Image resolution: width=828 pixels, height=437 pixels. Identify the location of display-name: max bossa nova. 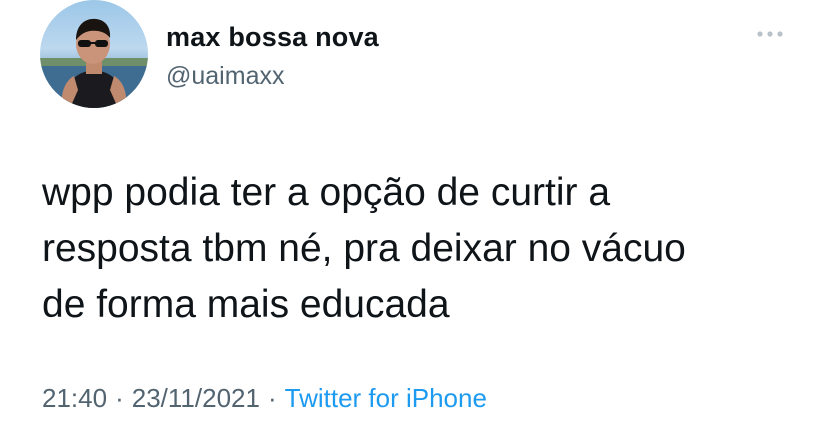
(272, 37).